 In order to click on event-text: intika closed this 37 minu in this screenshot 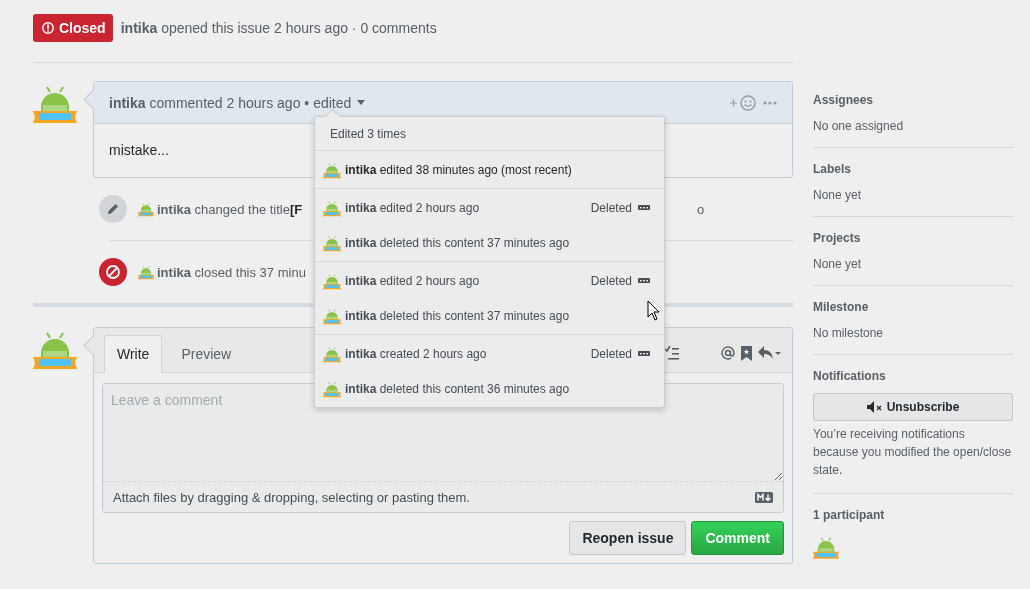, I will do `click(231, 272)`.